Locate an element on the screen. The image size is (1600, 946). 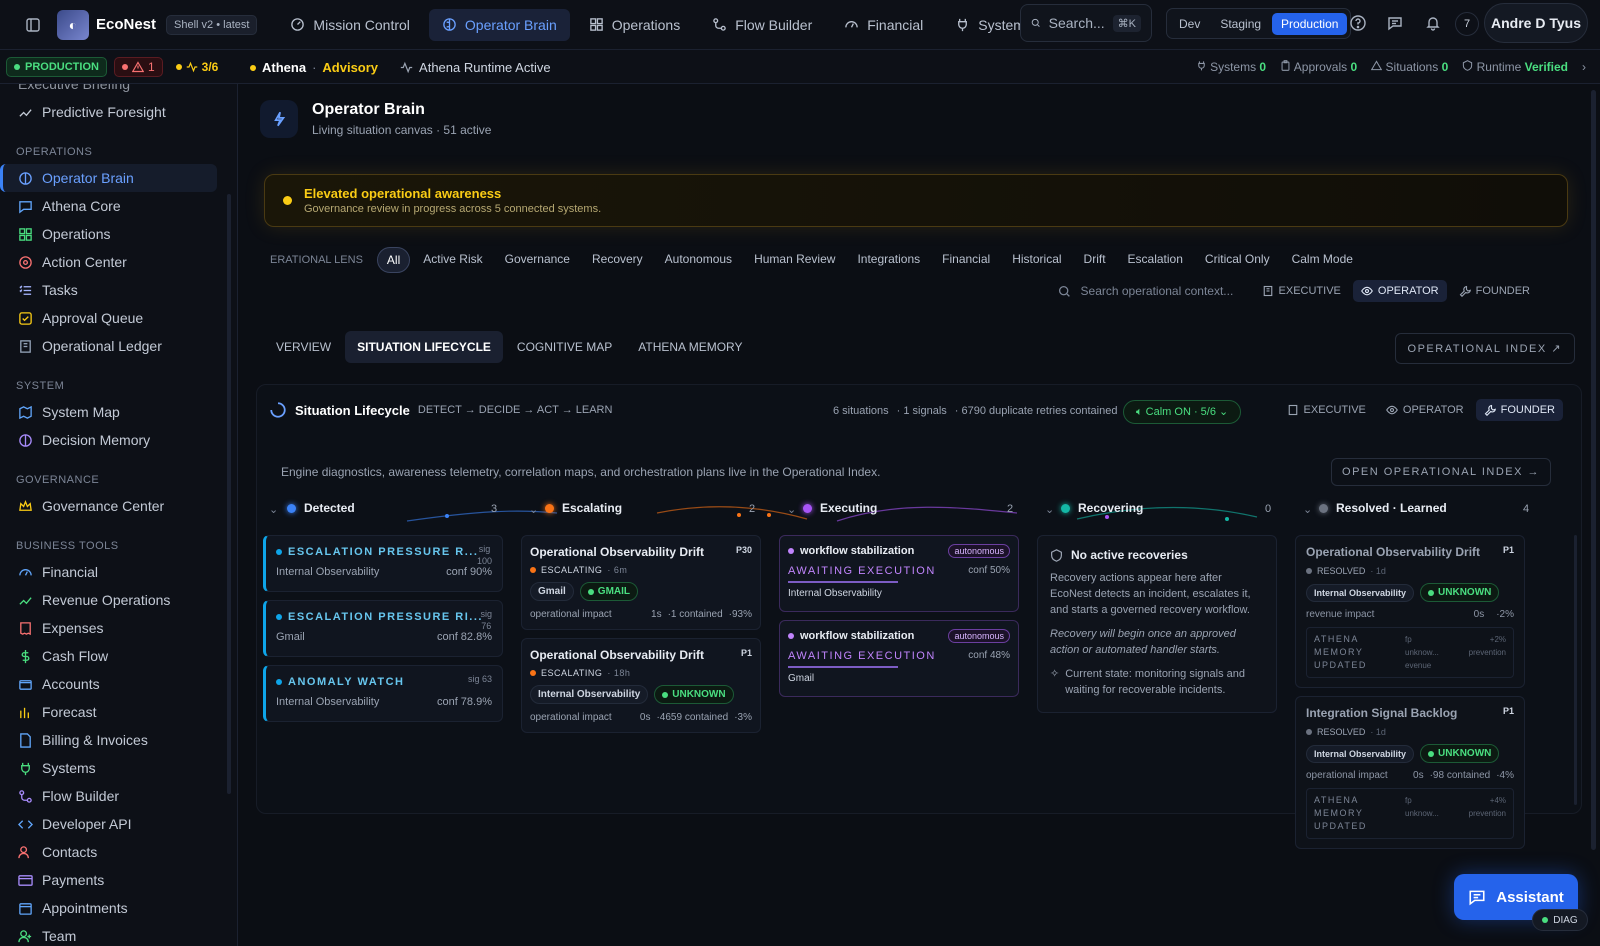
sidebar-item-predictive-foresight: Predictive Foresight is located at coordinates (108, 112).